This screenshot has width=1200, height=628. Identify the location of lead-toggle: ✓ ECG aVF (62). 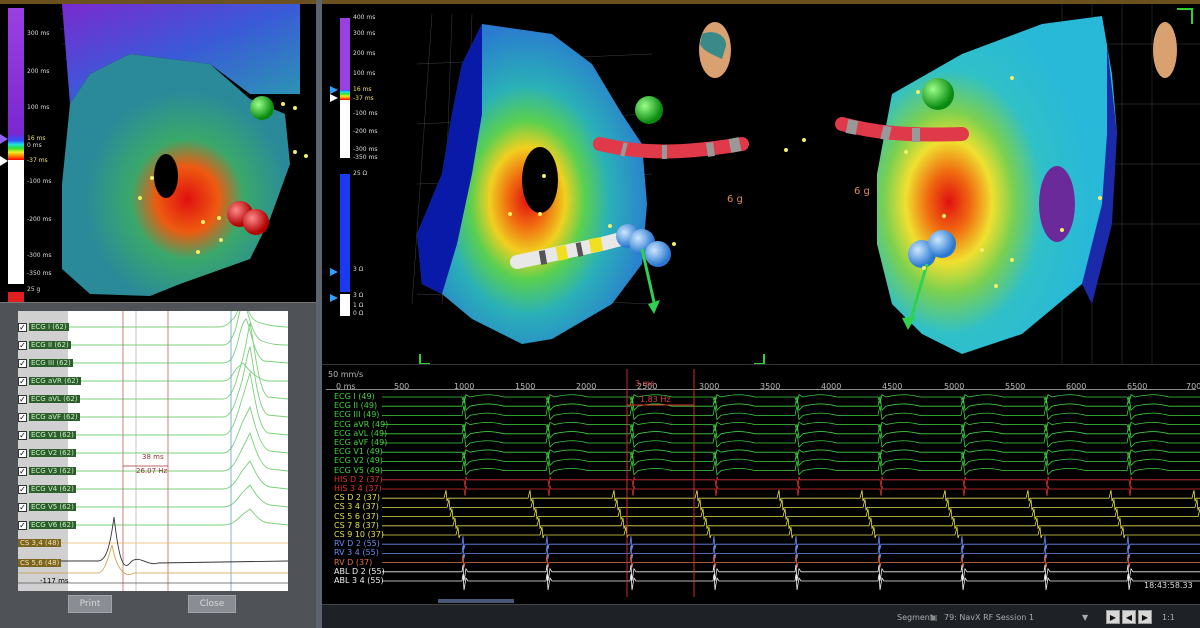
(49, 417).